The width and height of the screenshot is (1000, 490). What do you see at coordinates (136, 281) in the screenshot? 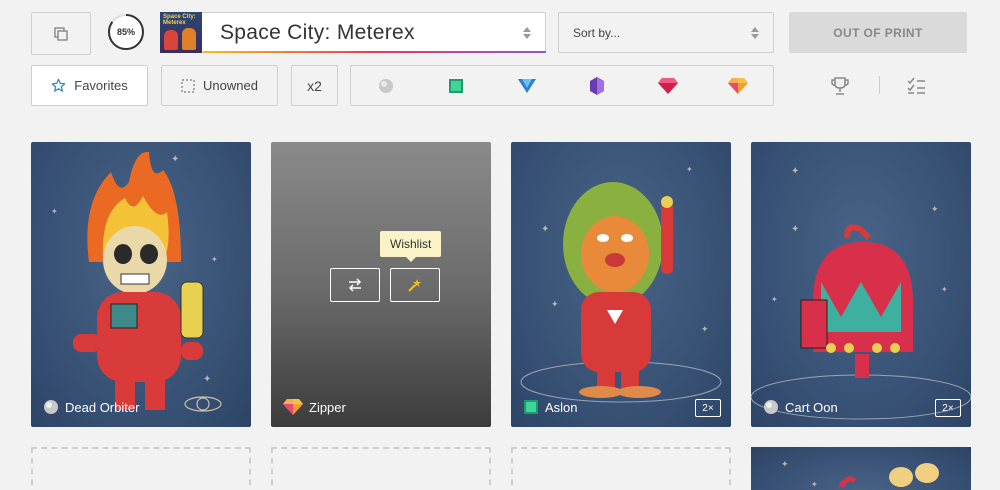
I see `dead-orbiter-art: ✦ ✦ ✦ ✦` at bounding box center [136, 281].